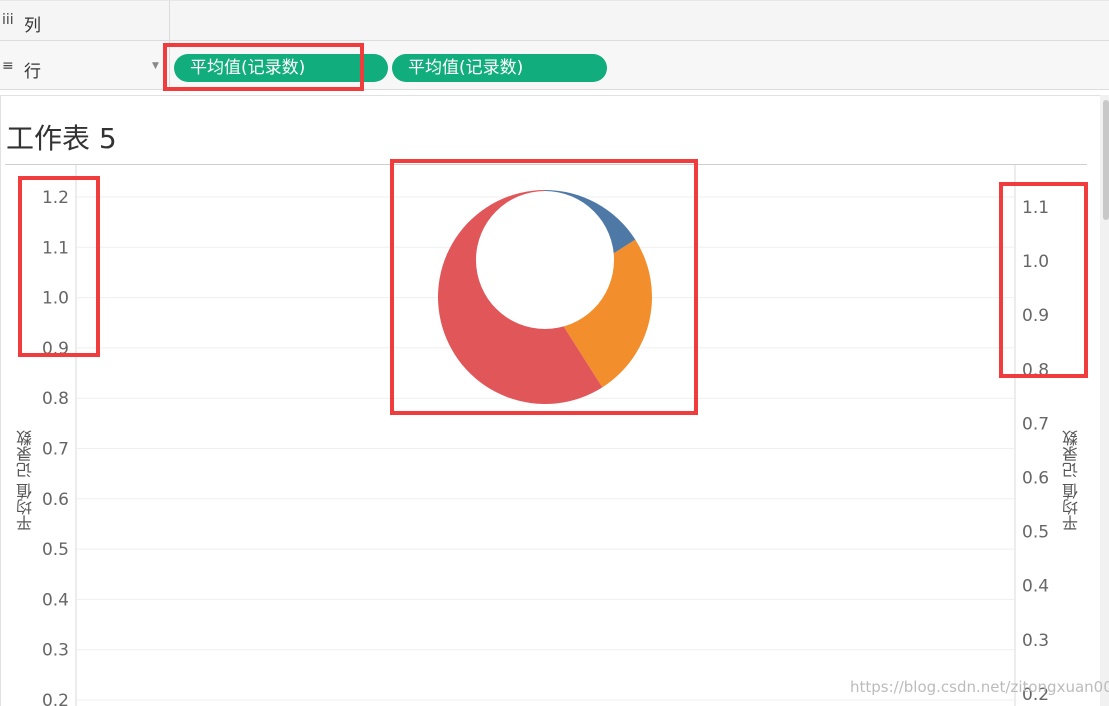  I want to click on right-tick-label: 0.8, so click(1035, 370).